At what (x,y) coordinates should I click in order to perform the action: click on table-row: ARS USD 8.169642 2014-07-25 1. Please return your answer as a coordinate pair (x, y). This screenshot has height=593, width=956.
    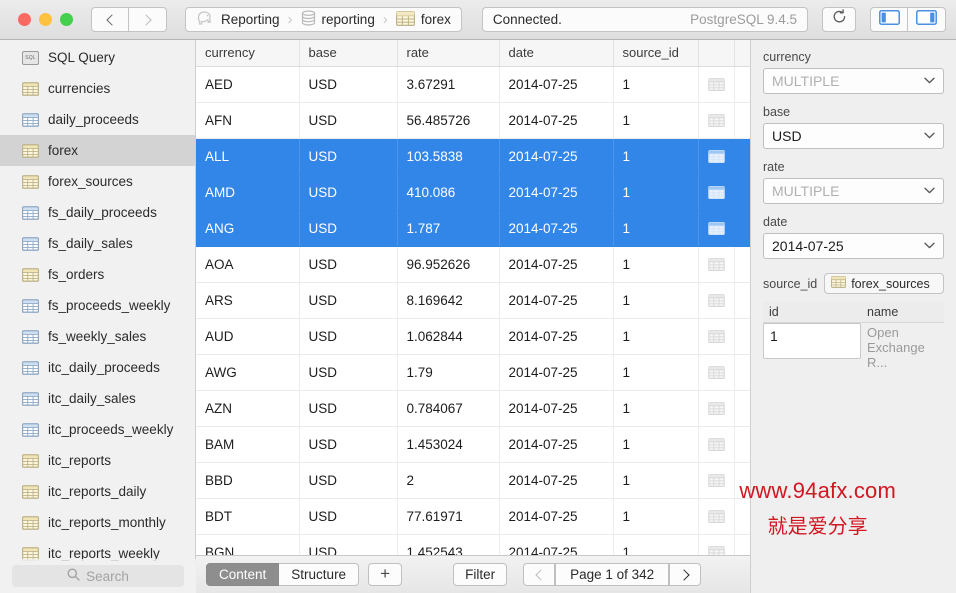
    Looking at the image, I should click on (473, 300).